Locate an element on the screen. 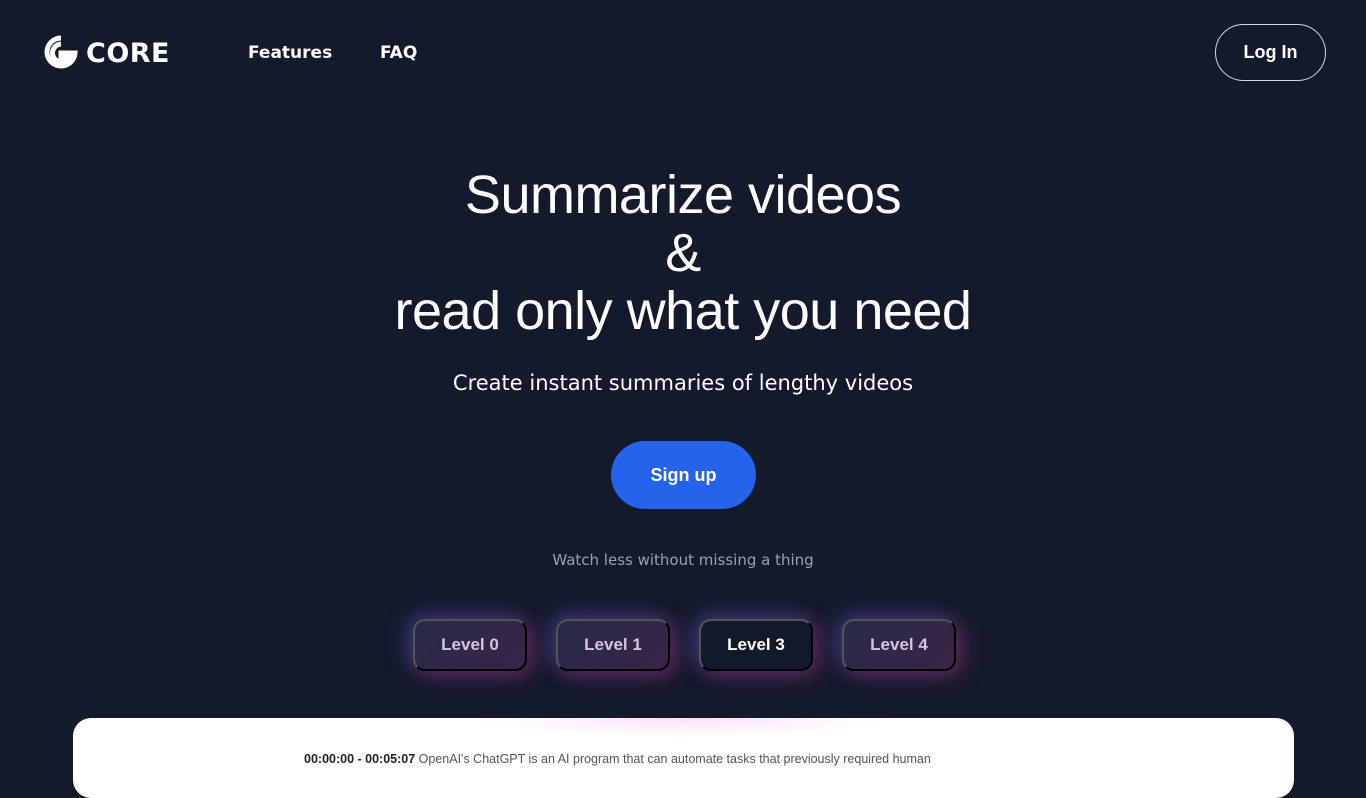 This screenshot has height=798, width=1366. level-0-button: Level 0 is located at coordinates (470, 645).